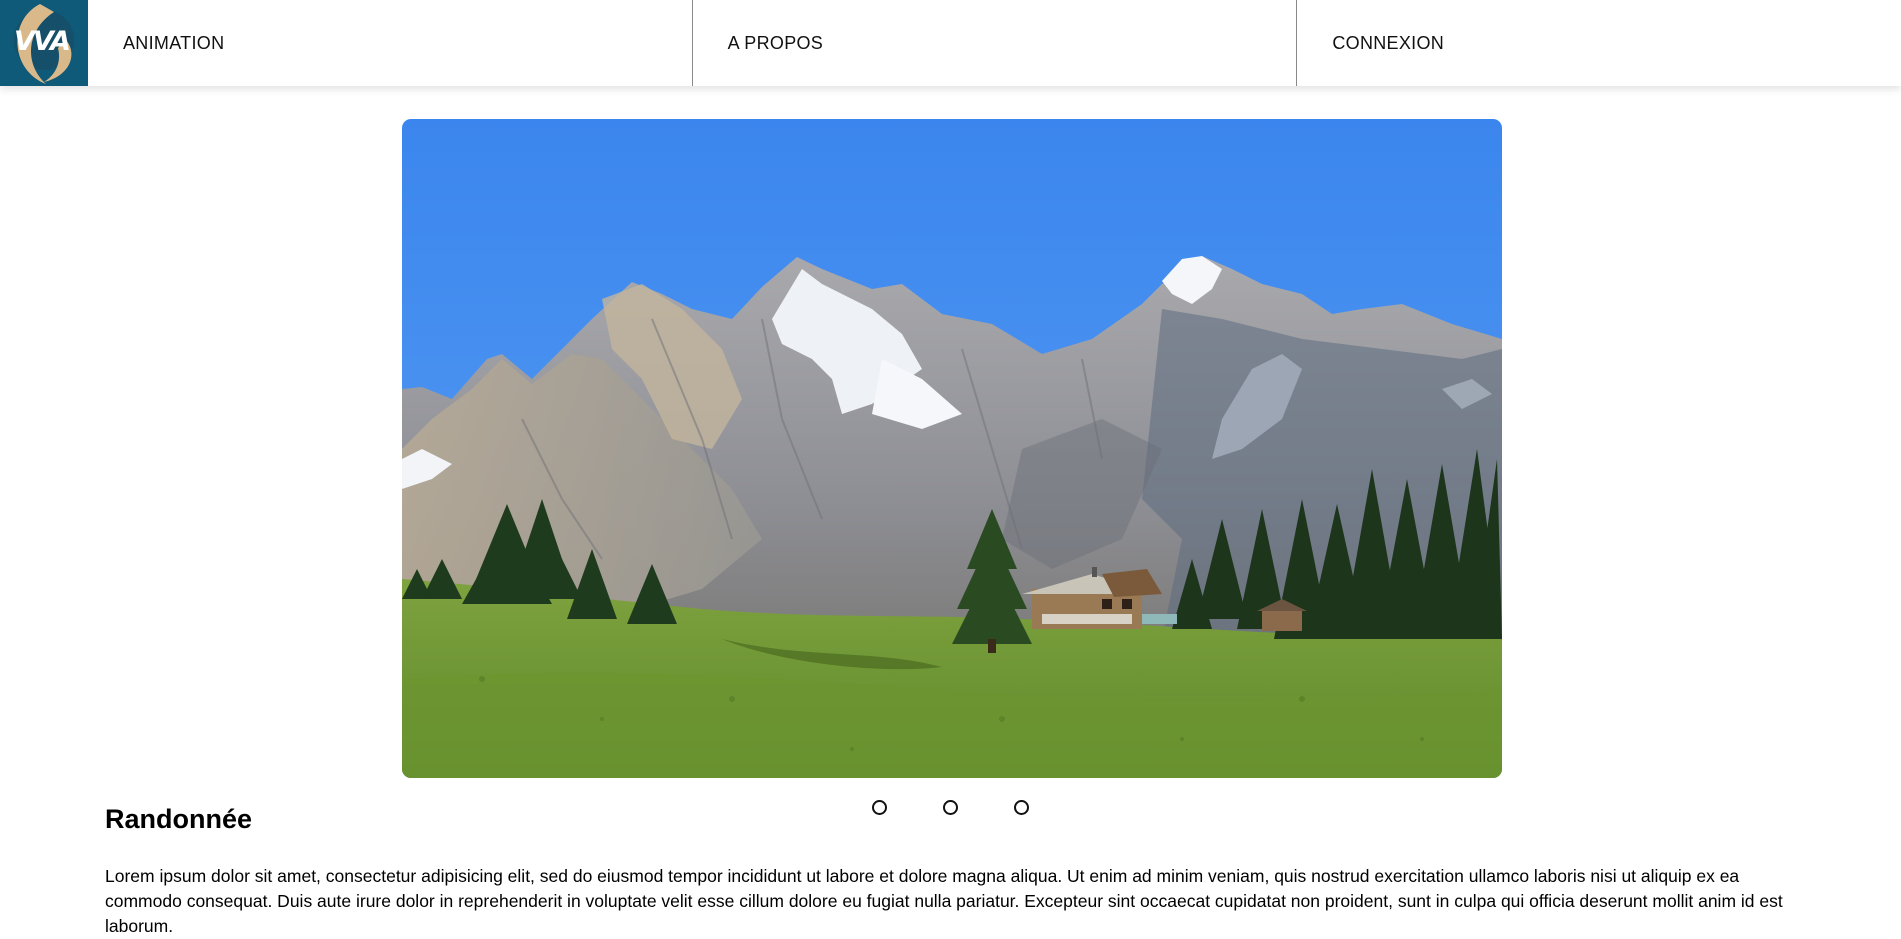 This screenshot has width=1901, height=939. Describe the element at coordinates (1388, 42) in the screenshot. I see `nav-item-label: CONNEXION` at that location.